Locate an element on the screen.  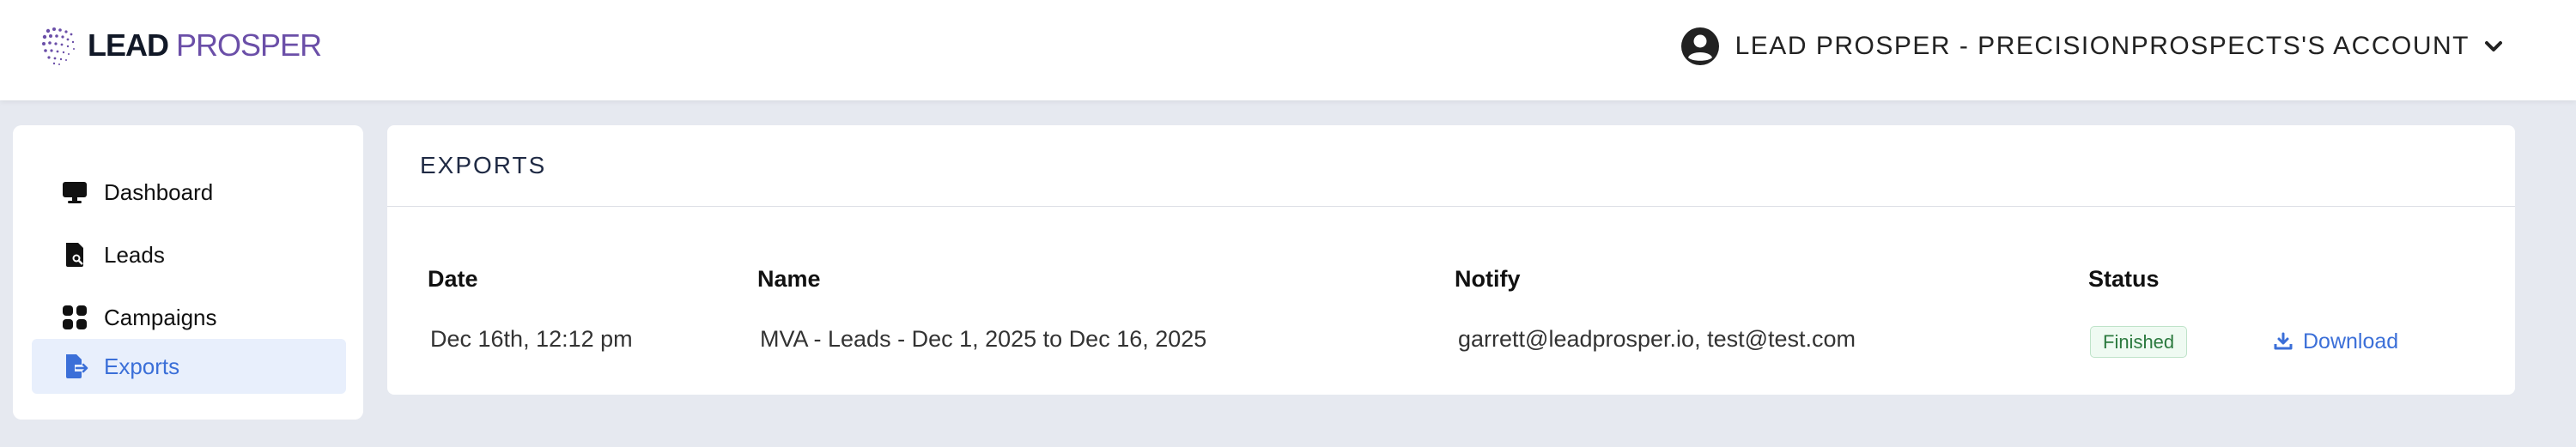
logo-text: LEAD PROSPER is located at coordinates (205, 45).